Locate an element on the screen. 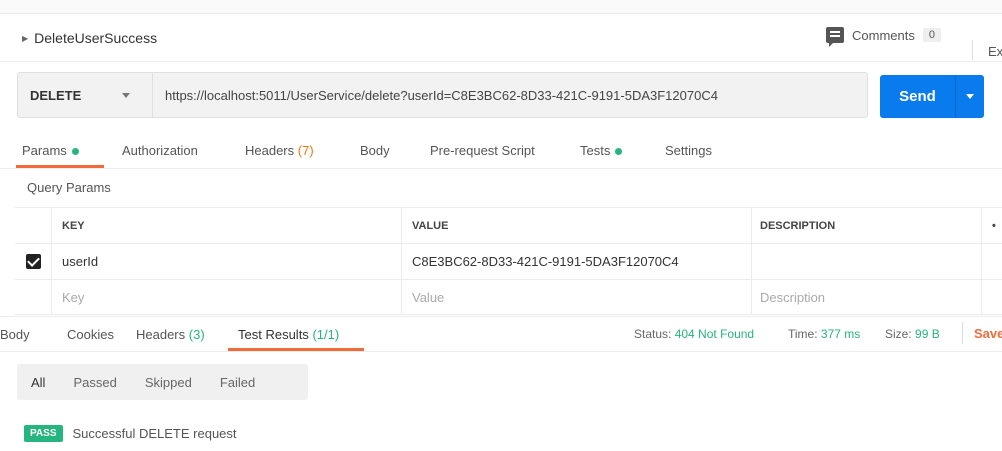 This screenshot has width=1002, height=451. request-name: ▶ DeleteUserSuccess is located at coordinates (89, 38).